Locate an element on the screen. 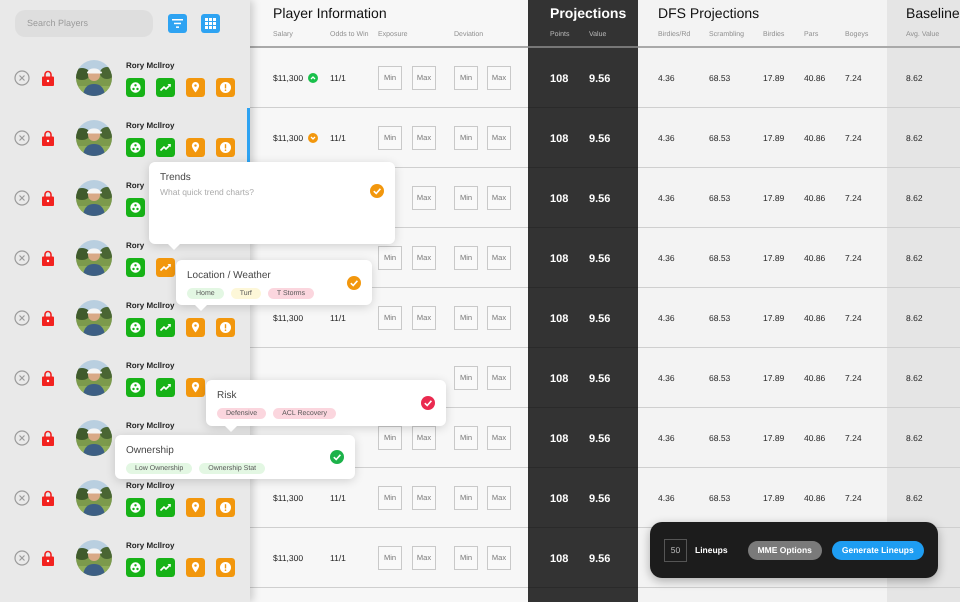 This screenshot has height=602, width=960. filter-icon is located at coordinates (177, 23).